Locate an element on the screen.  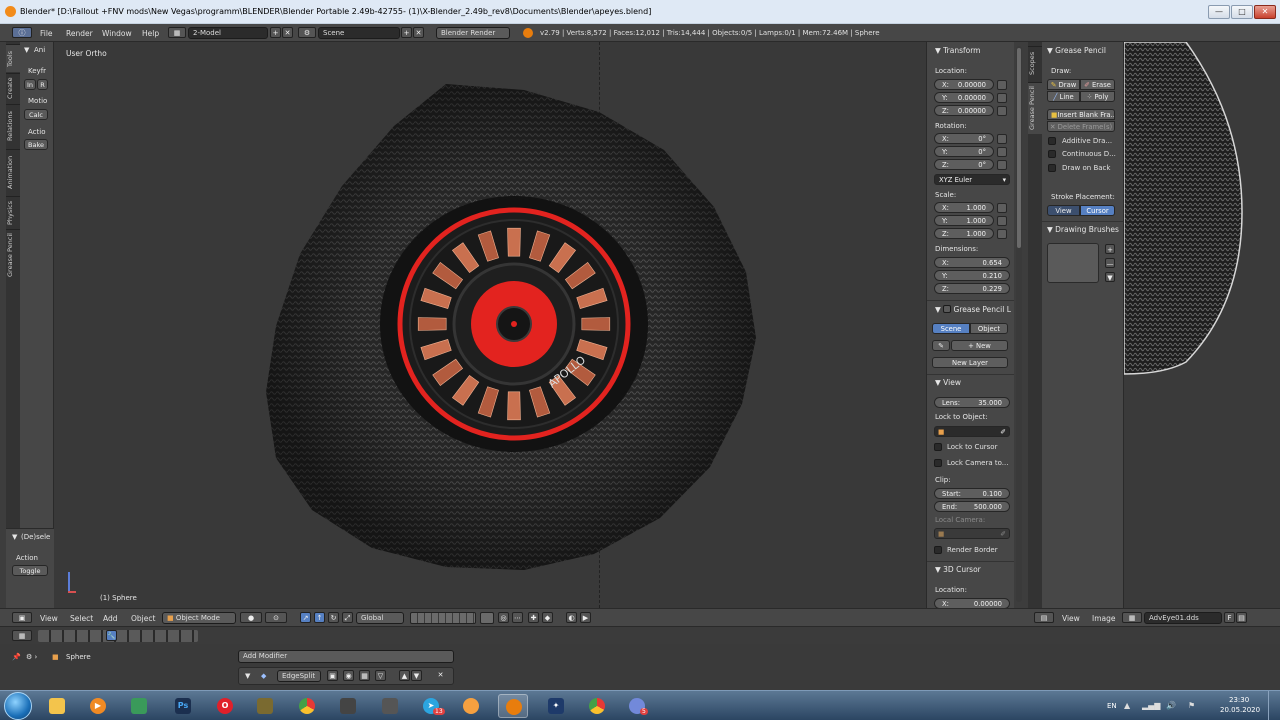
modifier-render-icon: ▣ is located at coordinates (332, 675).